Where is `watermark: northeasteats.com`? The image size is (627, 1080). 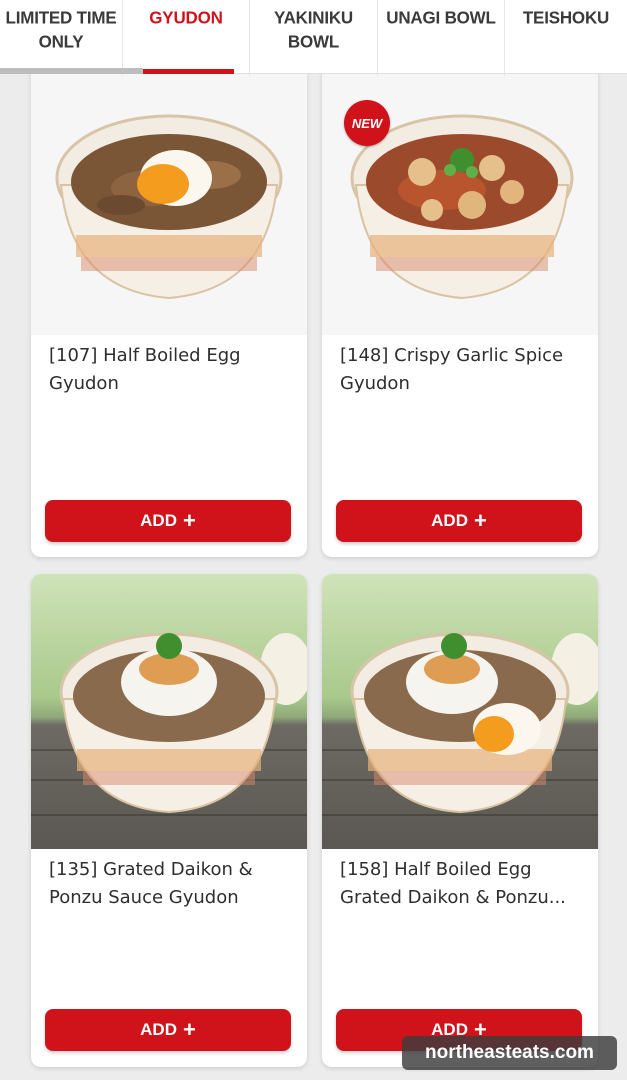 watermark: northeasteats.com is located at coordinates (509, 1053).